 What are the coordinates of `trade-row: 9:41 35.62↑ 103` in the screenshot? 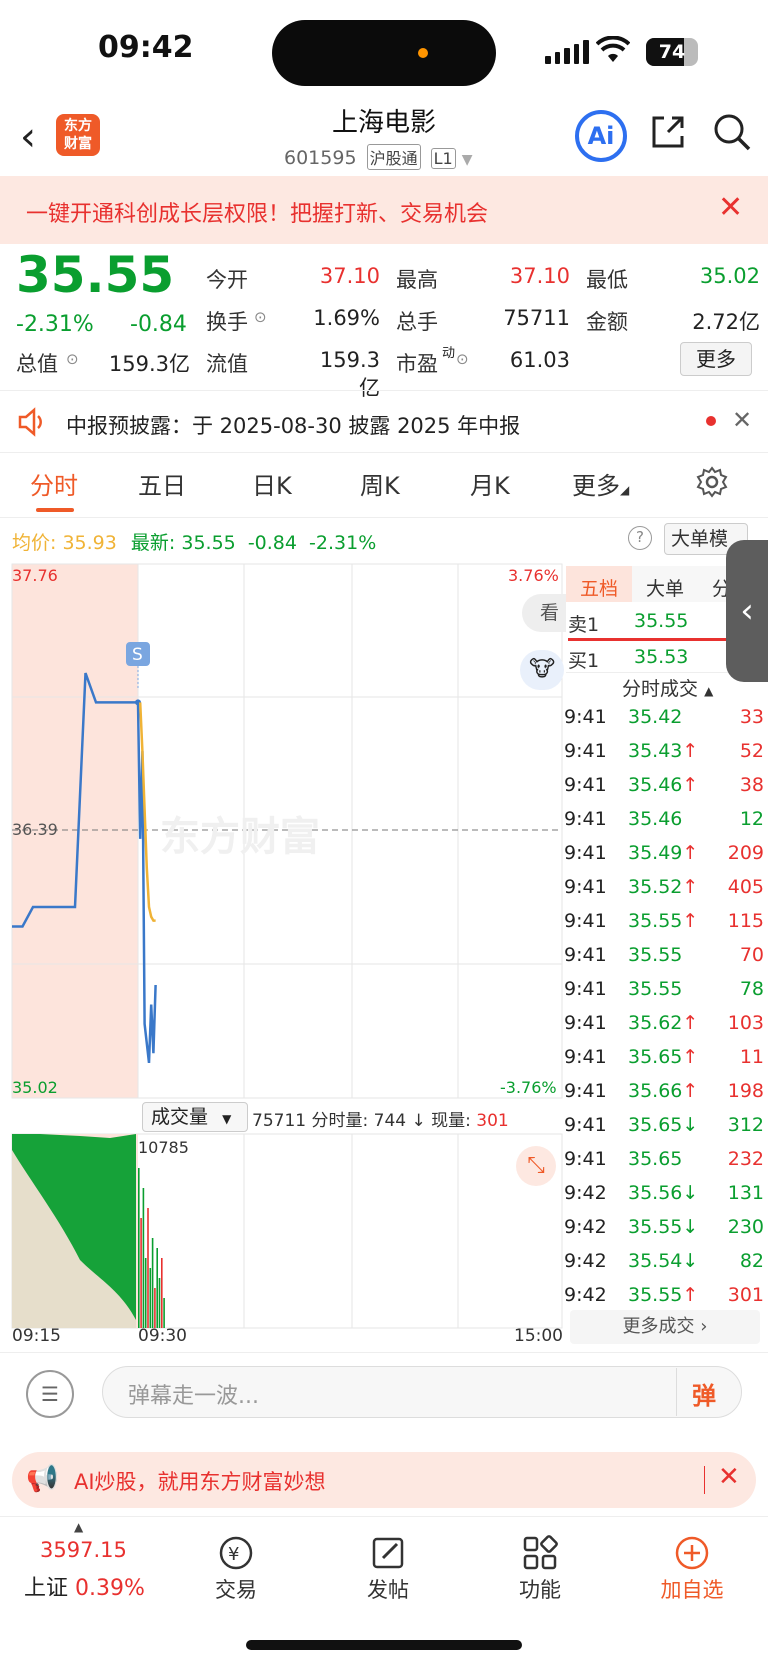 It's located at (664, 1023).